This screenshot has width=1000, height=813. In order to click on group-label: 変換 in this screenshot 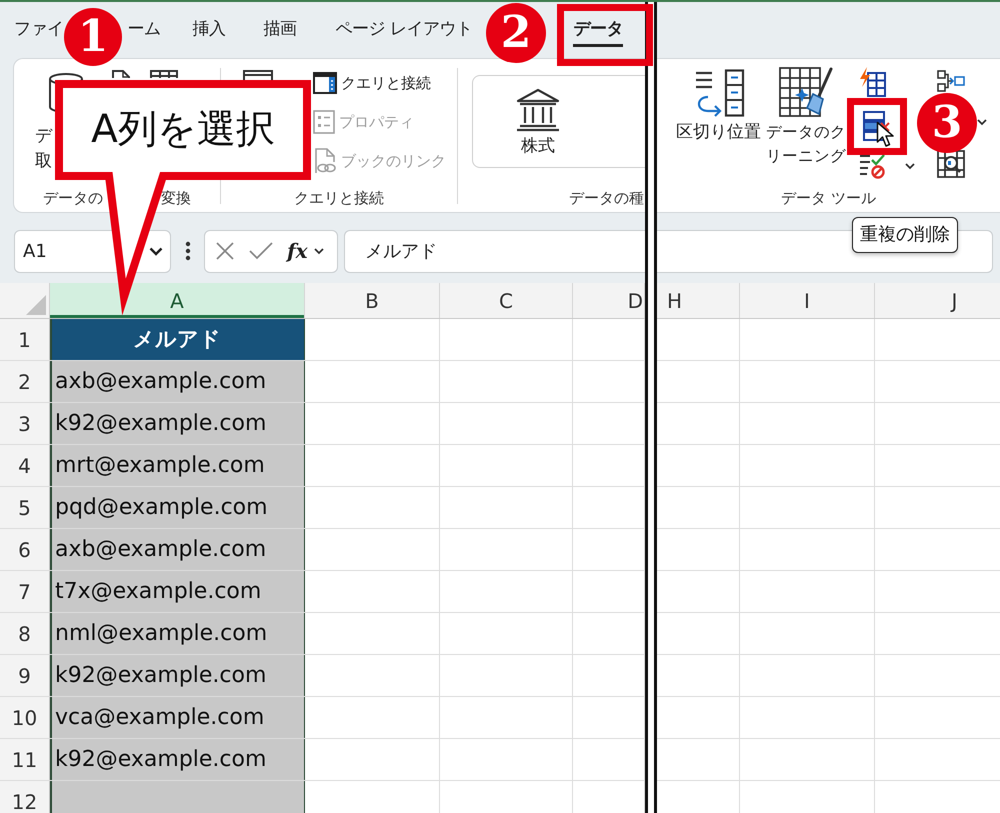, I will do `click(176, 198)`.